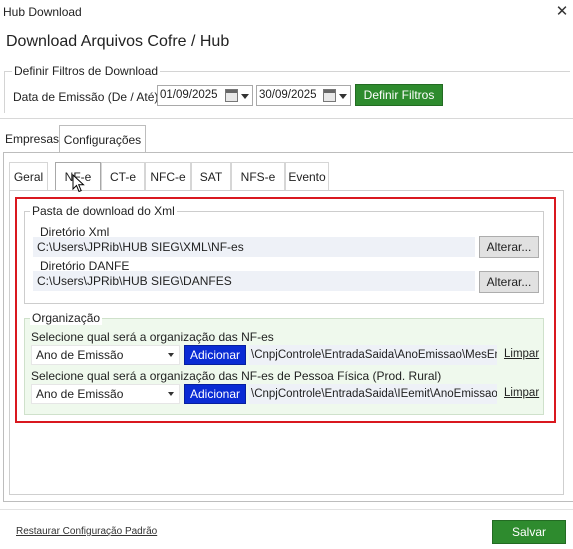 The width and height of the screenshot is (573, 549). What do you see at coordinates (286, 13) in the screenshot?
I see `title-bar` at bounding box center [286, 13].